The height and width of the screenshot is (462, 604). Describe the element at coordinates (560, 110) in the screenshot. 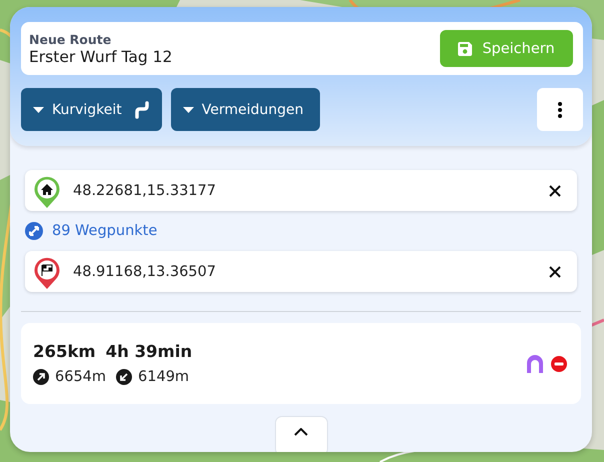

I see `more-icon` at that location.